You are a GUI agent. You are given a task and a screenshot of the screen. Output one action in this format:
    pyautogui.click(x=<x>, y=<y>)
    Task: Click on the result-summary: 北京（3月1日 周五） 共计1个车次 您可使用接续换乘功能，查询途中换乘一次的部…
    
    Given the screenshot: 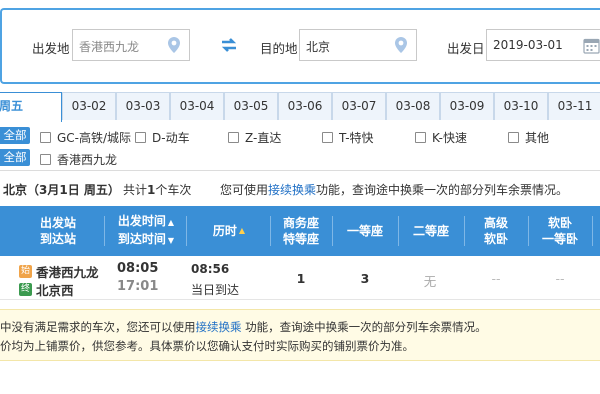 What is the action you would take?
    pyautogui.click(x=300, y=189)
    